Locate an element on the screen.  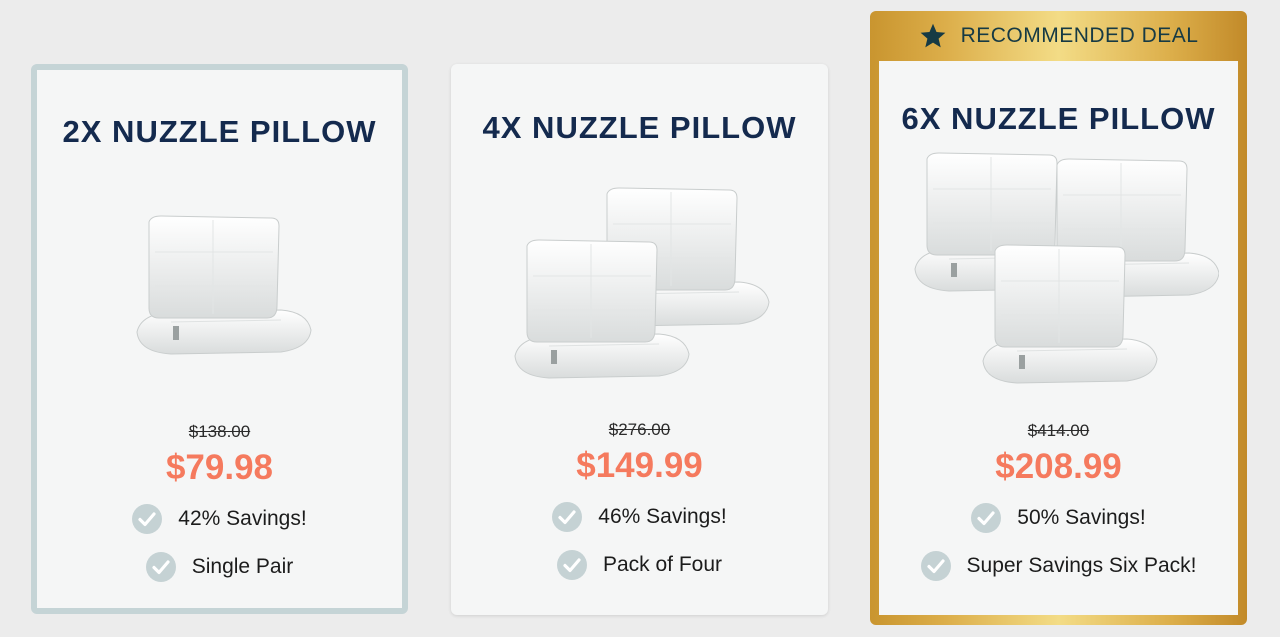
feature-label: 42% Savings! is located at coordinates (242, 518).